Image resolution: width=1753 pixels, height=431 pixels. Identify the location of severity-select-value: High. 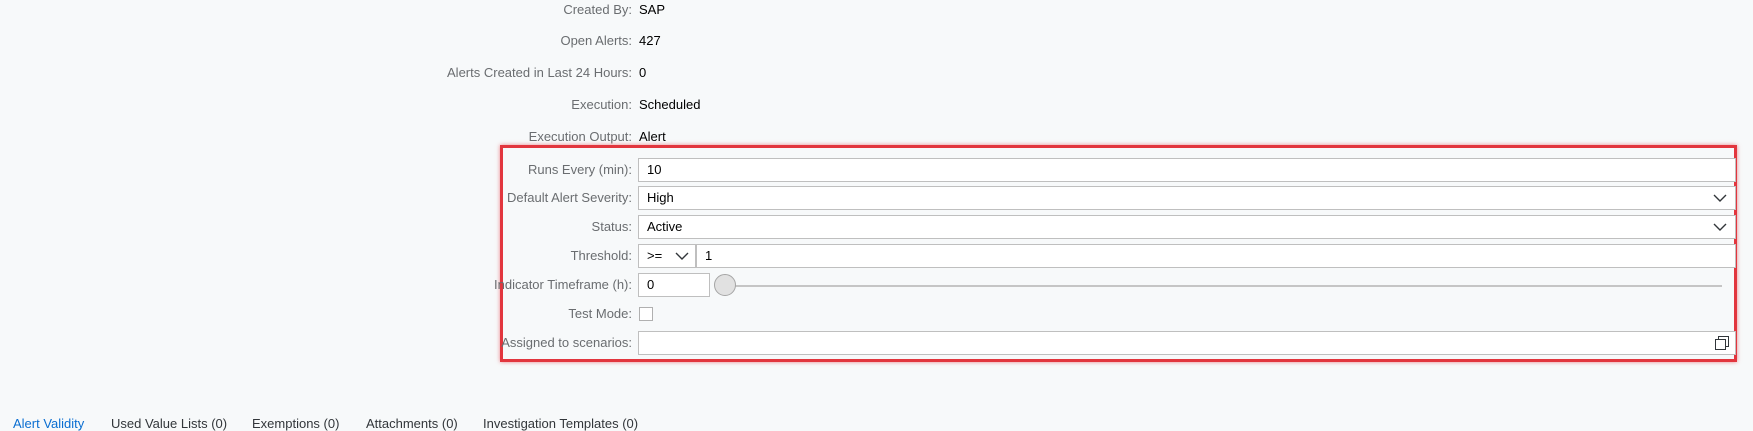
(660, 197).